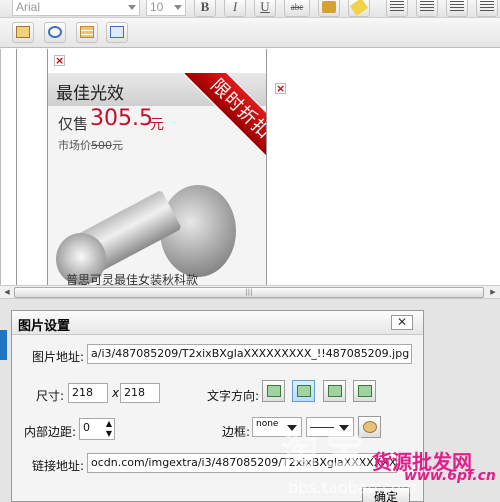  Describe the element at coordinates (140, 393) in the screenshot. I see `height-input: 218` at that location.